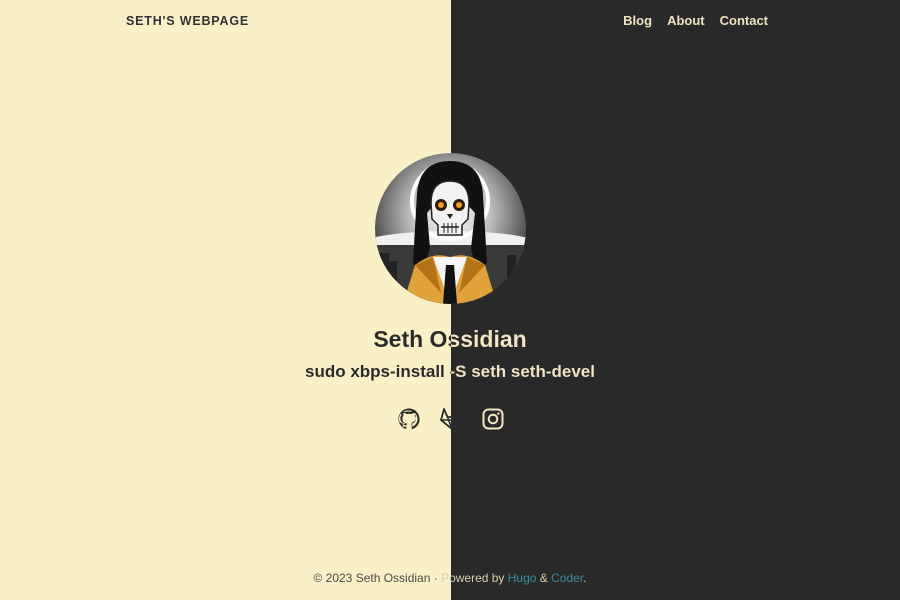 This screenshot has width=900, height=600. Describe the element at coordinates (450, 372) in the screenshot. I see `profile-tagline: sudo xbps-install -S seth seth-devel` at that location.